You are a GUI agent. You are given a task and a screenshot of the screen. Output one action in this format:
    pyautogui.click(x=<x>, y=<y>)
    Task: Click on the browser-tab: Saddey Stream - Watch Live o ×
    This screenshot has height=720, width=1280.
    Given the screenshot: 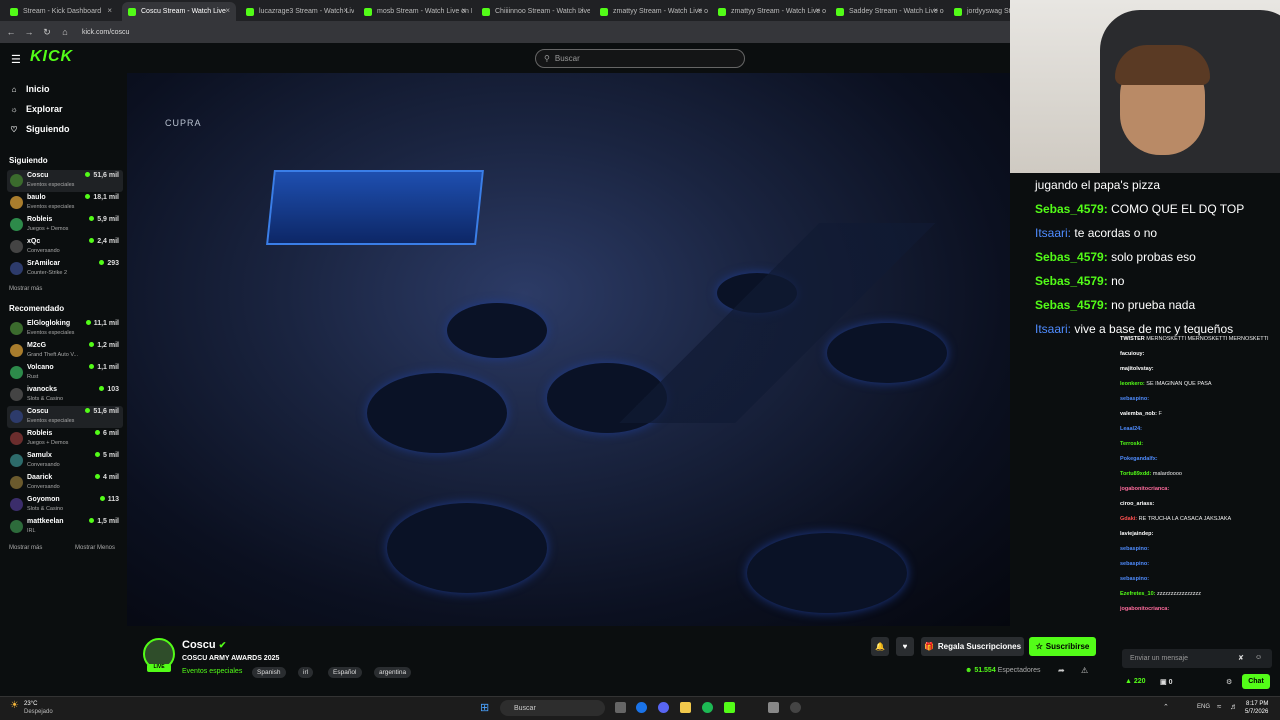 What is the action you would take?
    pyautogui.click(x=887, y=11)
    